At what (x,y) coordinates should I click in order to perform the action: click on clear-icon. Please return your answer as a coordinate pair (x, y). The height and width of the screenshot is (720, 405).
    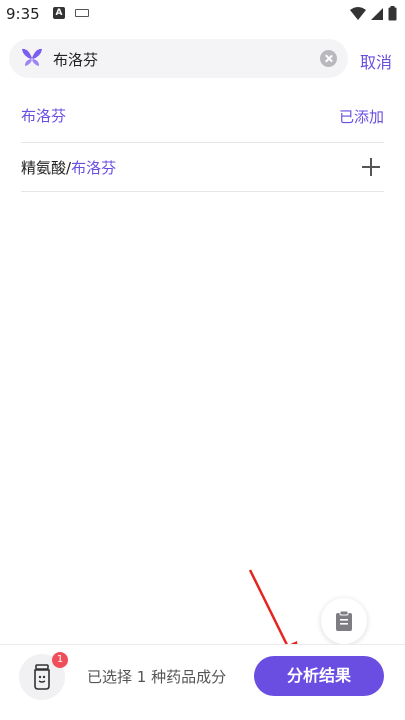
    Looking at the image, I should click on (328, 58).